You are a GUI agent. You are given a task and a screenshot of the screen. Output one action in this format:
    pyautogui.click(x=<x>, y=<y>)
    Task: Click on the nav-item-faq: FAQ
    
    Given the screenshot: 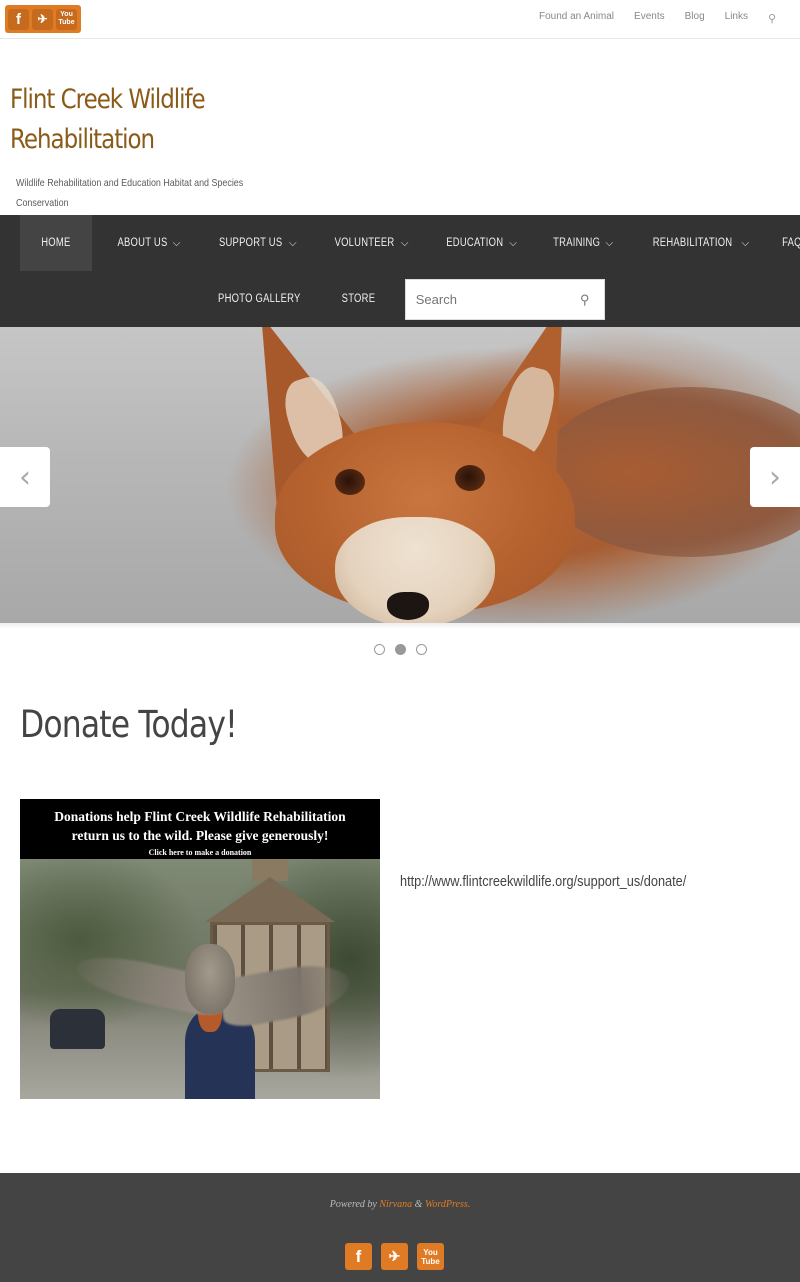 What is the action you would take?
    pyautogui.click(x=779, y=243)
    